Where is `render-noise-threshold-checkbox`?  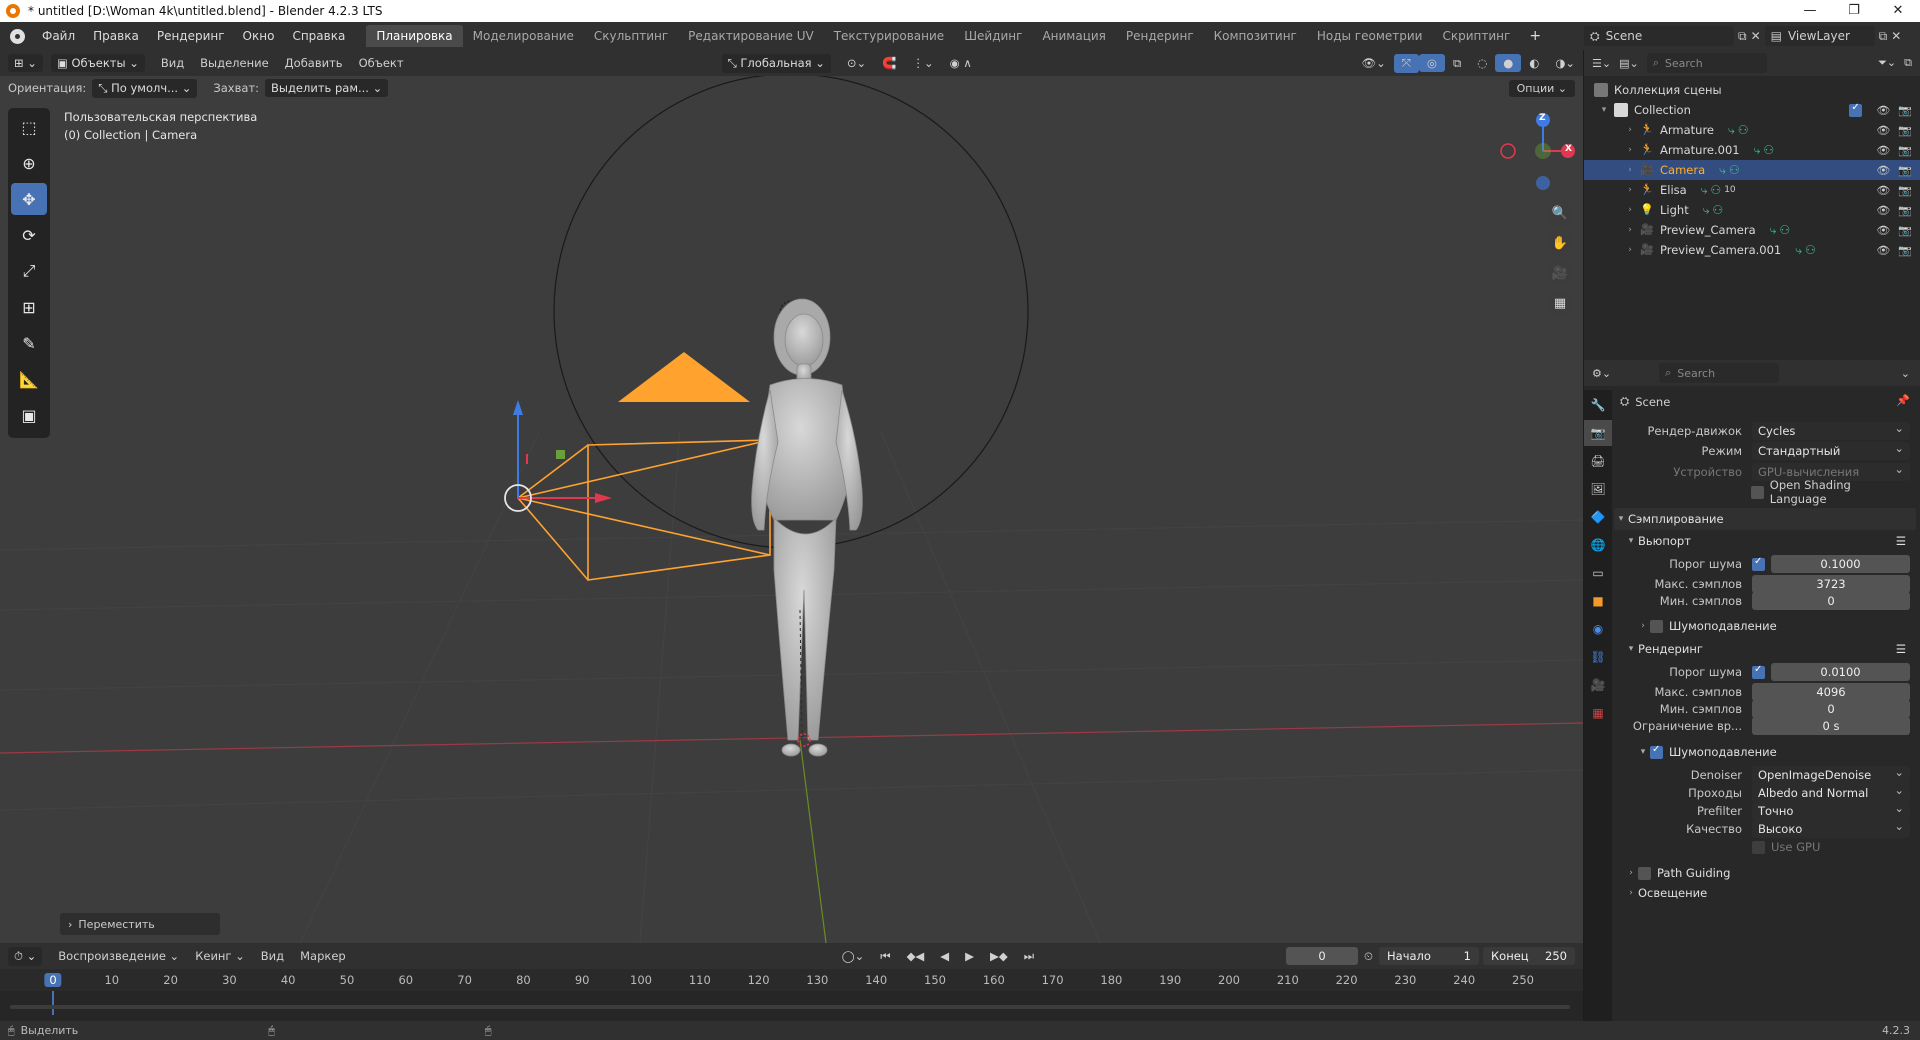
render-noise-threshold-checkbox is located at coordinates (1758, 671).